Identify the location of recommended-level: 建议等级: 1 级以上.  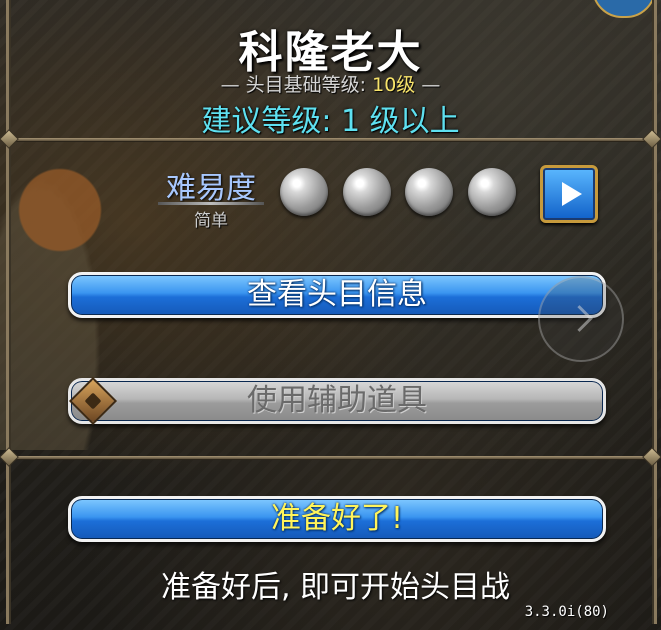
(330, 121).